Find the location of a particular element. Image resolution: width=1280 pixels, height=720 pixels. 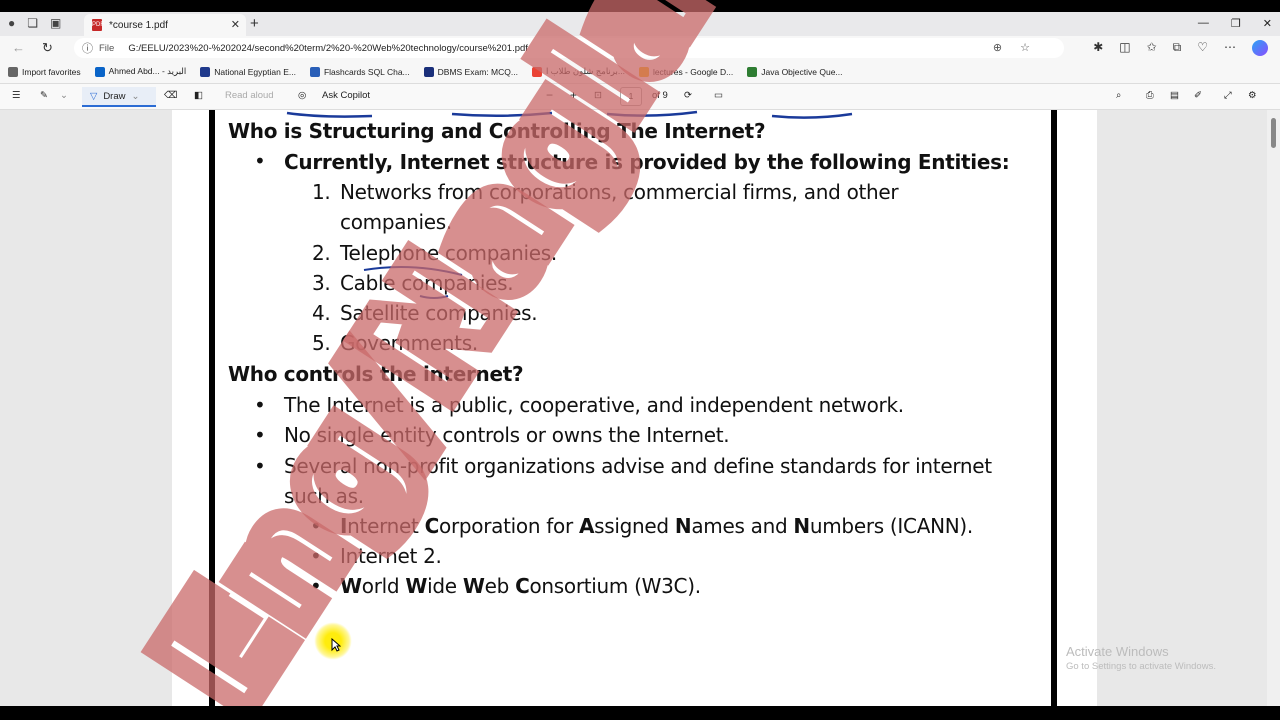

back-icon: ← is located at coordinates (18, 47).